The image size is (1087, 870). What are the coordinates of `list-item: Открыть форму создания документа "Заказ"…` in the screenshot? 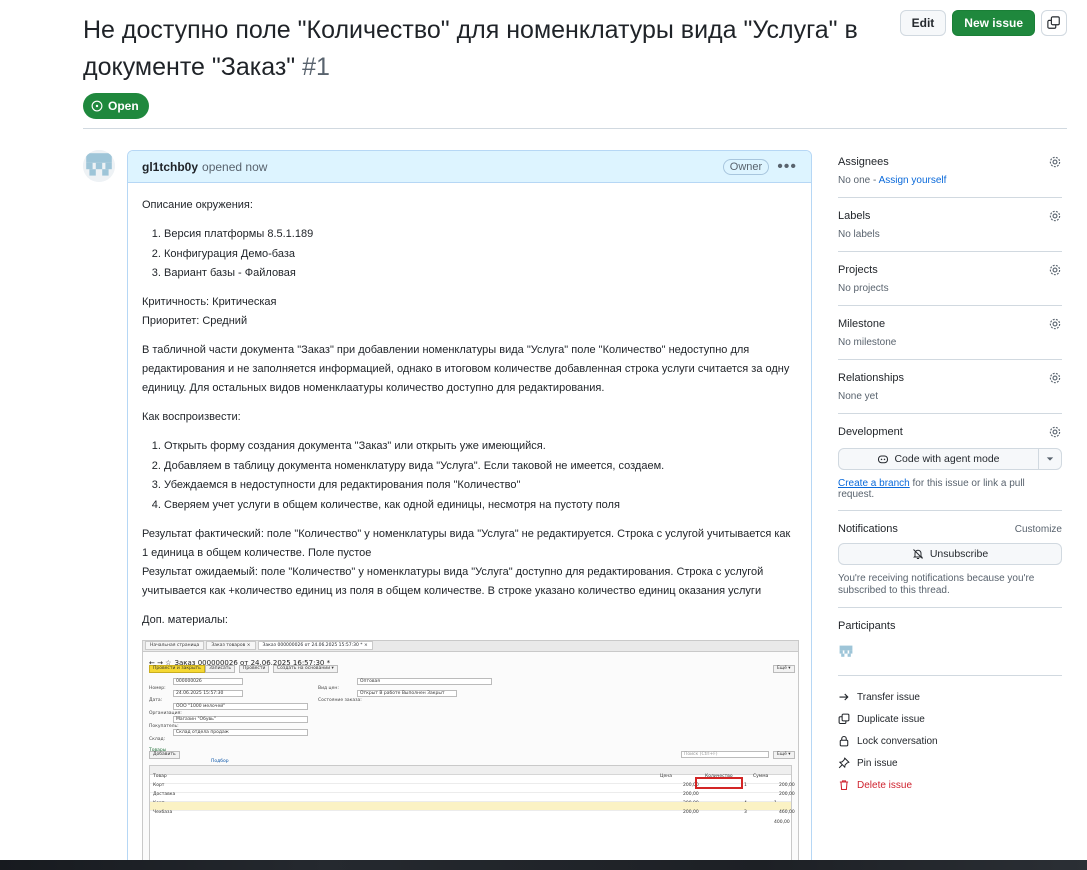 It's located at (480, 446).